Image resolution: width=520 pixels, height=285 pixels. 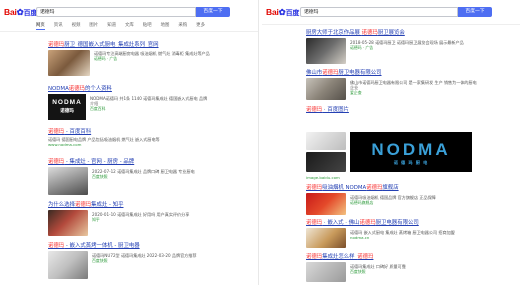 I want to click on result-item: NODMA诺德玛的个人资料, so click(x=148, y=88).